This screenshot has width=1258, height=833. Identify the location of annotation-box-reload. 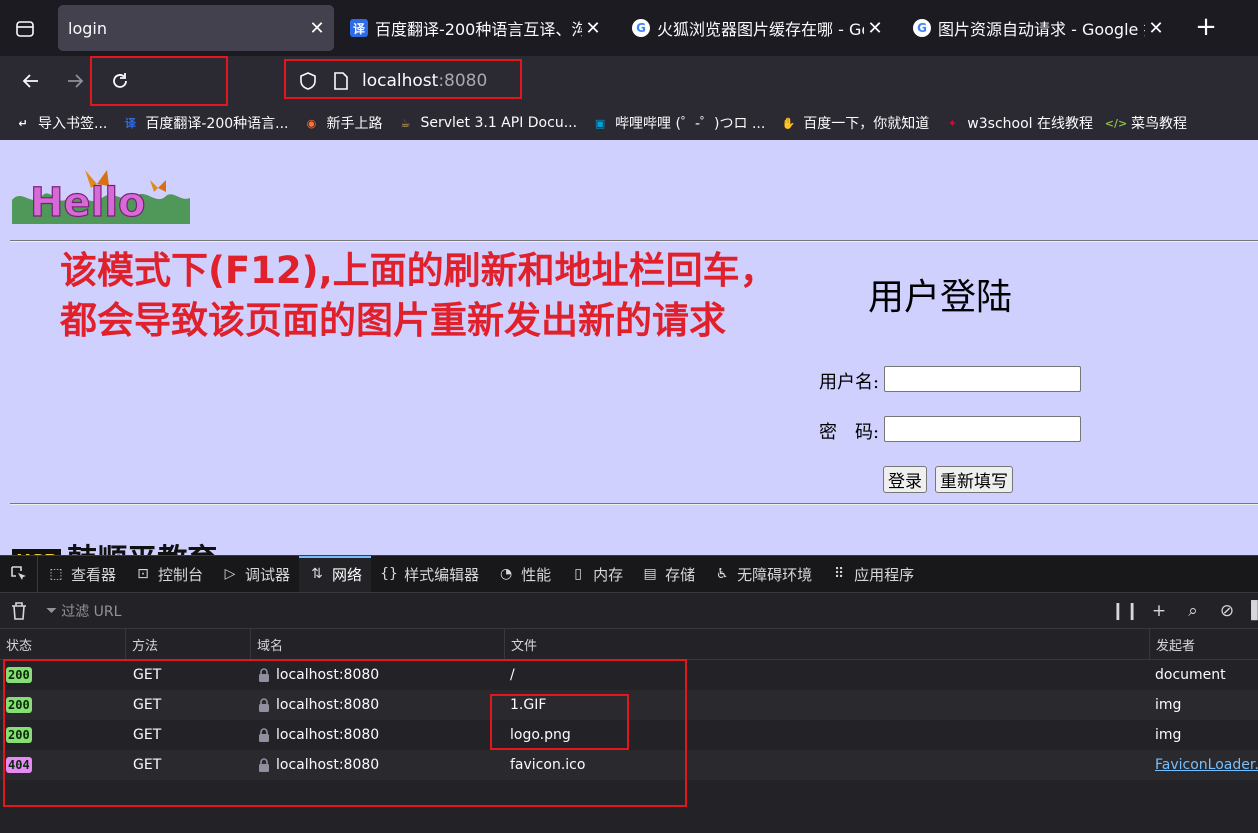
(159, 81).